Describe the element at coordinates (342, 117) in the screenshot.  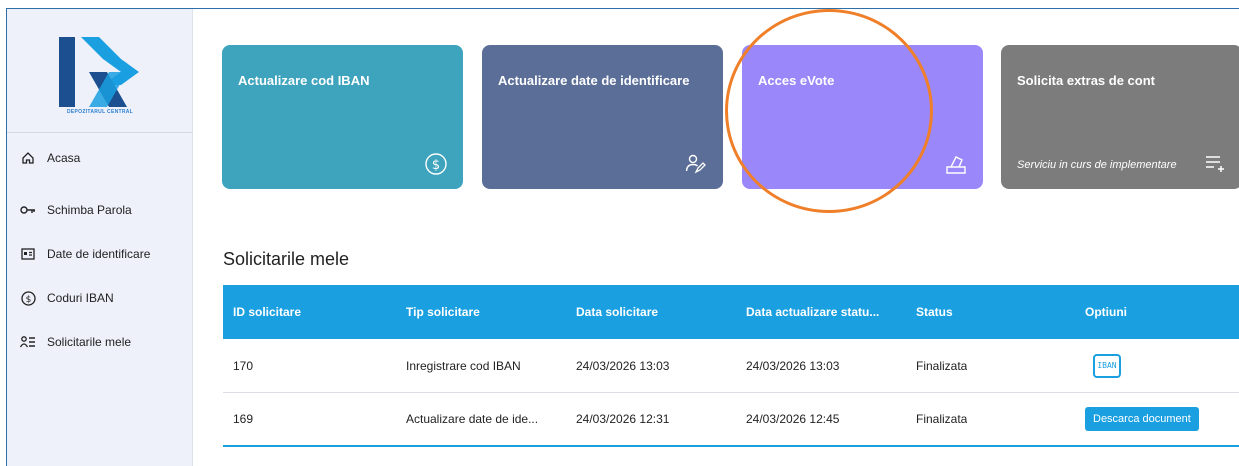
I see `card-actualizare-cod-iban: Actualizare cod IBAN $` at that location.